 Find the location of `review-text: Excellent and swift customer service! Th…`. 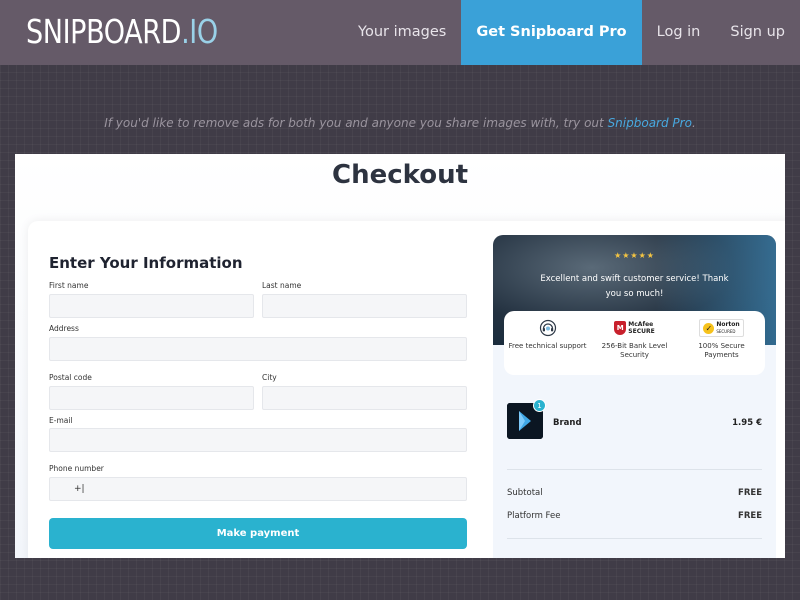

review-text: Excellent and swift customer service! Th… is located at coordinates (634, 286).